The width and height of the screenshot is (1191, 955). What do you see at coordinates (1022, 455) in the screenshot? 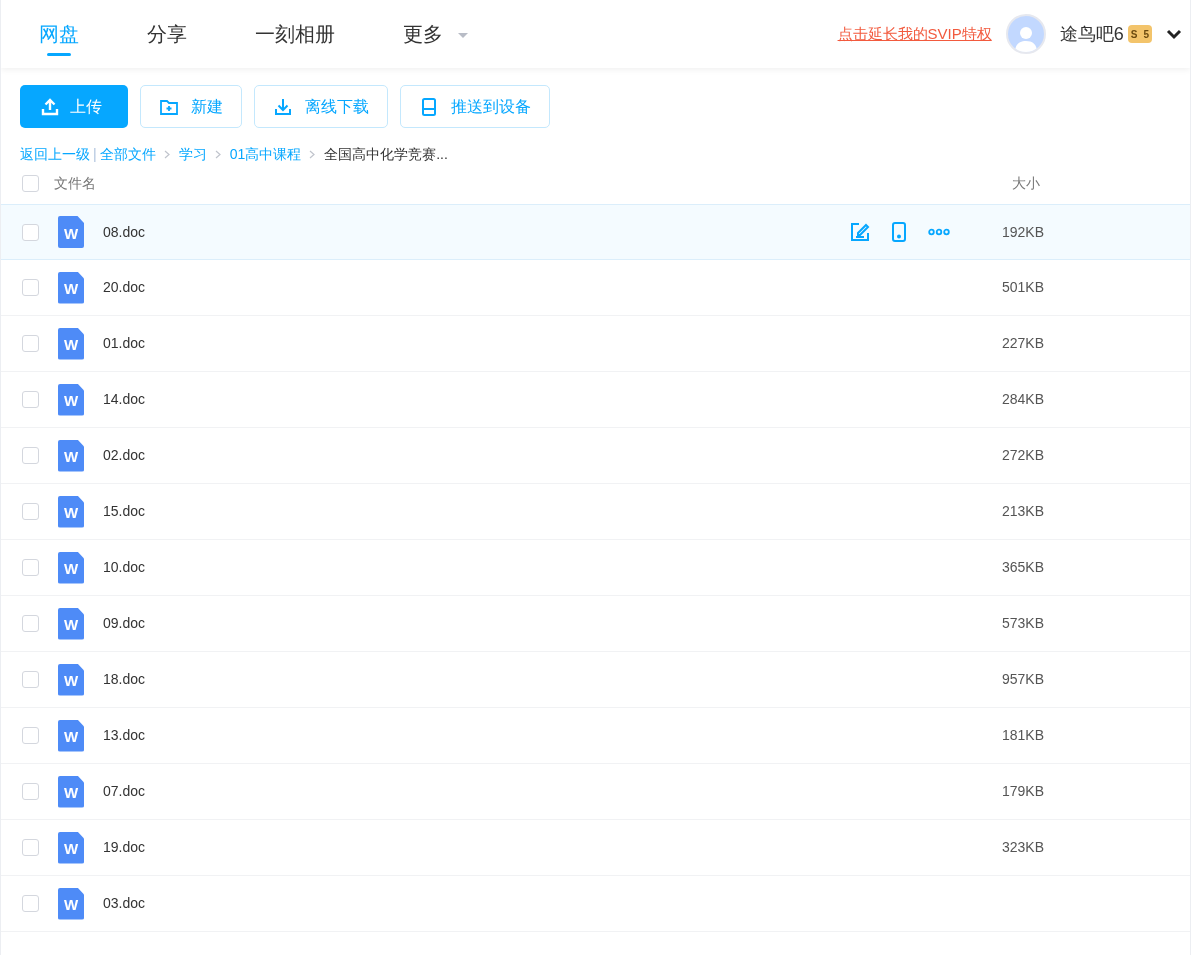
I see `file-size: 272KB` at bounding box center [1022, 455].